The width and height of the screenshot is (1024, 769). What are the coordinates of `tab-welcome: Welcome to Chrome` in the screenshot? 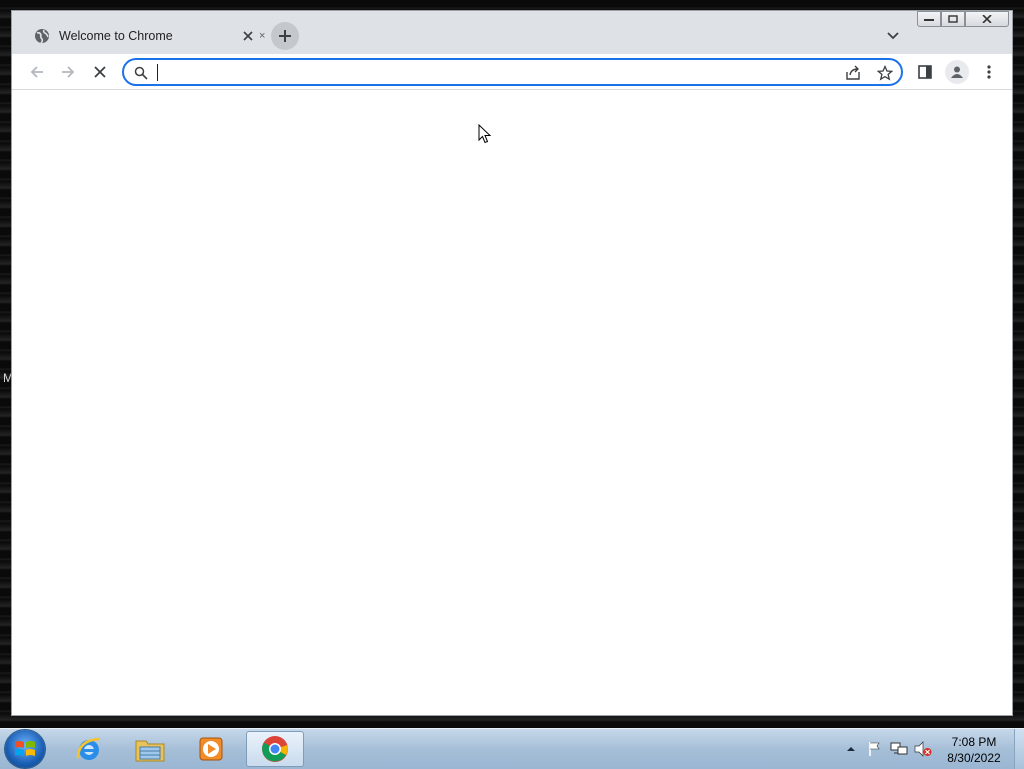 It's located at (142, 36).